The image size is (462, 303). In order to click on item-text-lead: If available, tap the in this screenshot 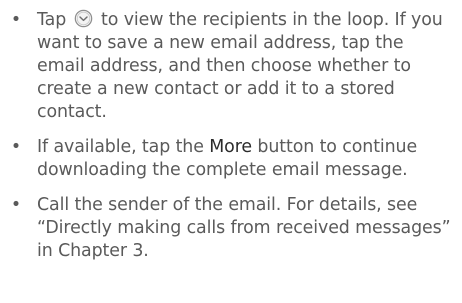, I will do `click(123, 147)`.